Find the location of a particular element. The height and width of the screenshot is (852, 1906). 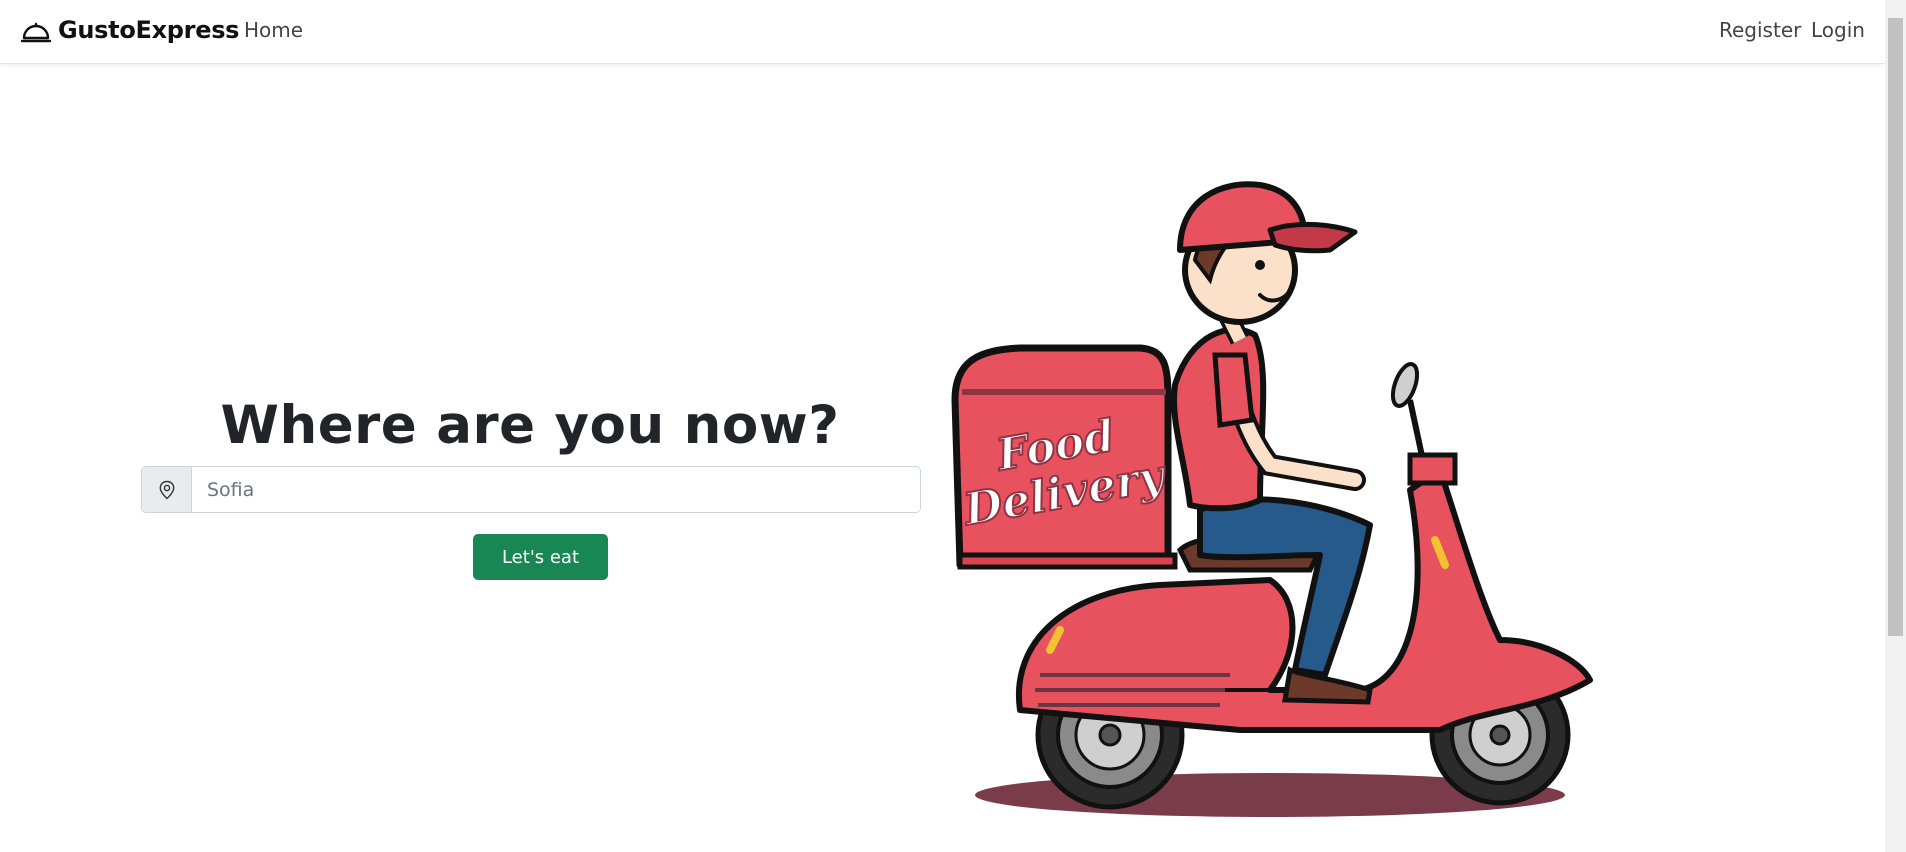

location-search-group is located at coordinates (531, 489).